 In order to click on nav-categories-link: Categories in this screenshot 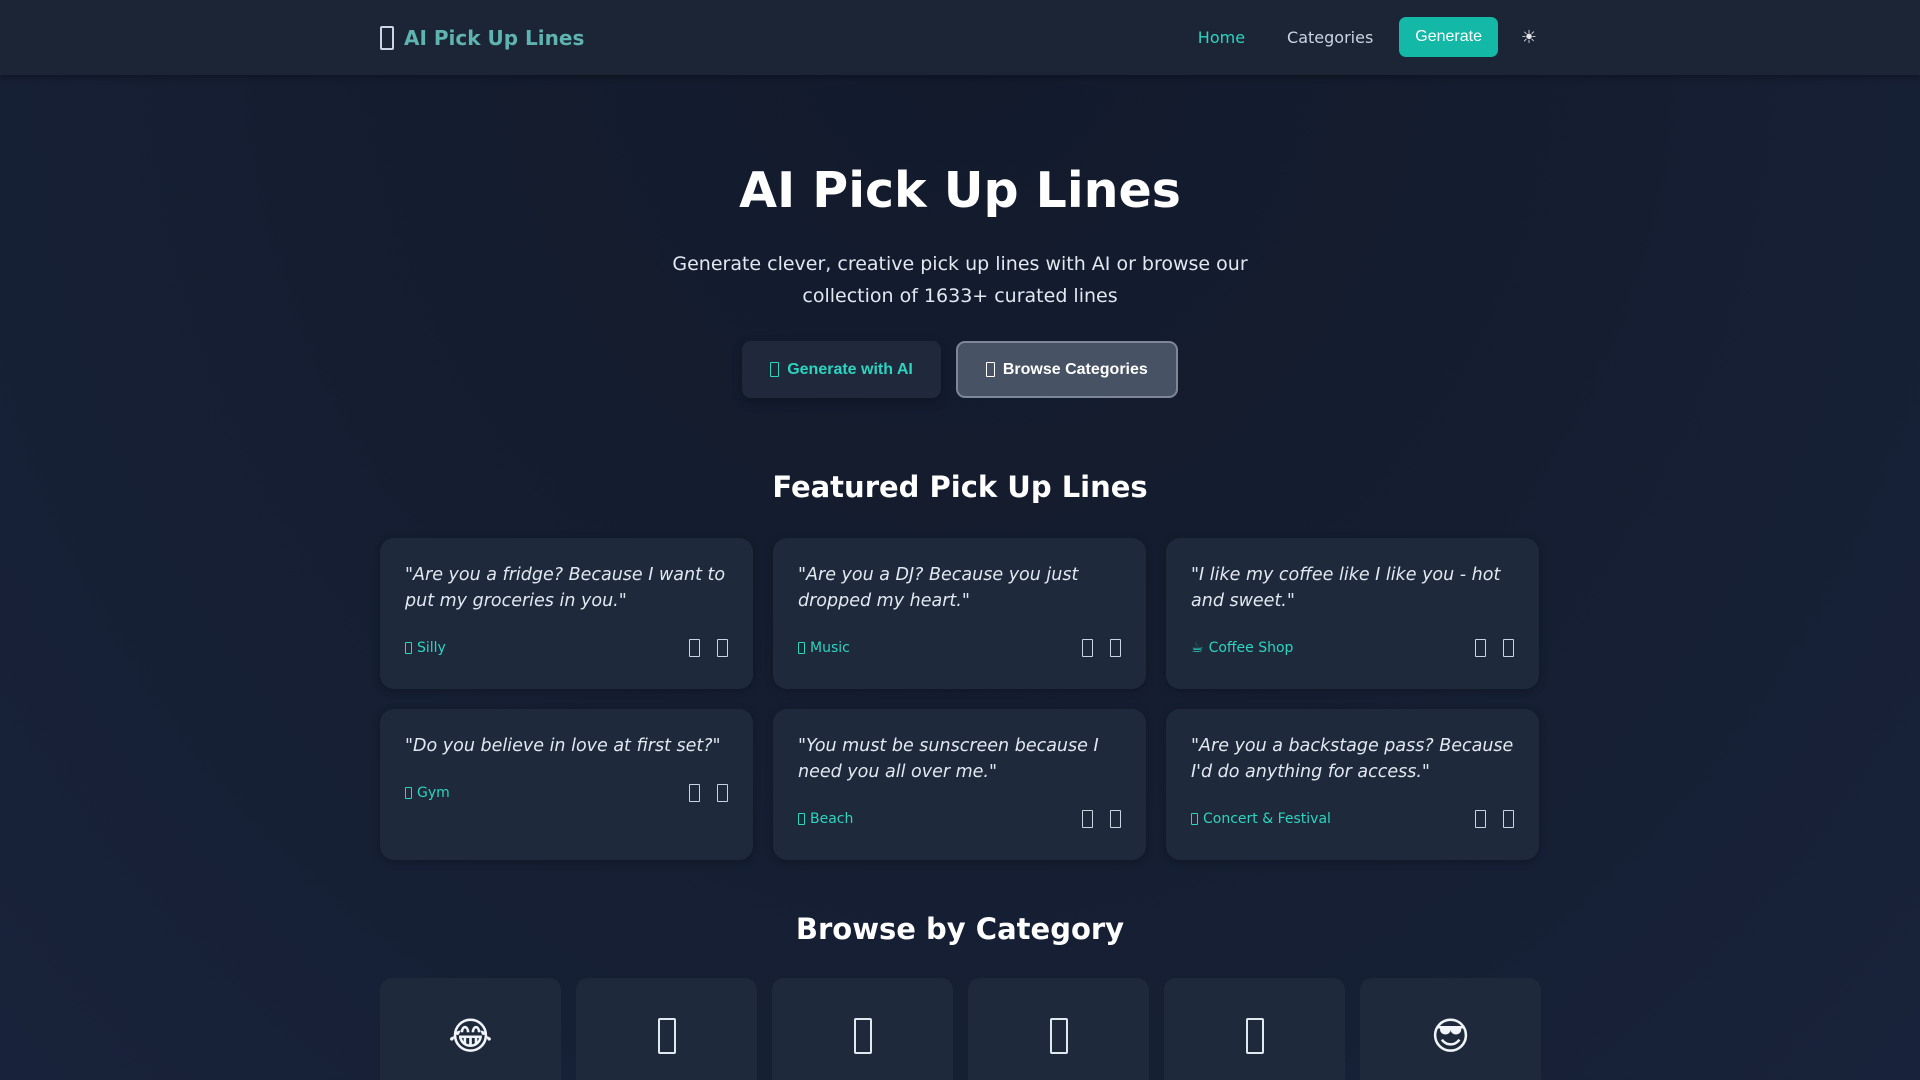, I will do `click(1330, 37)`.